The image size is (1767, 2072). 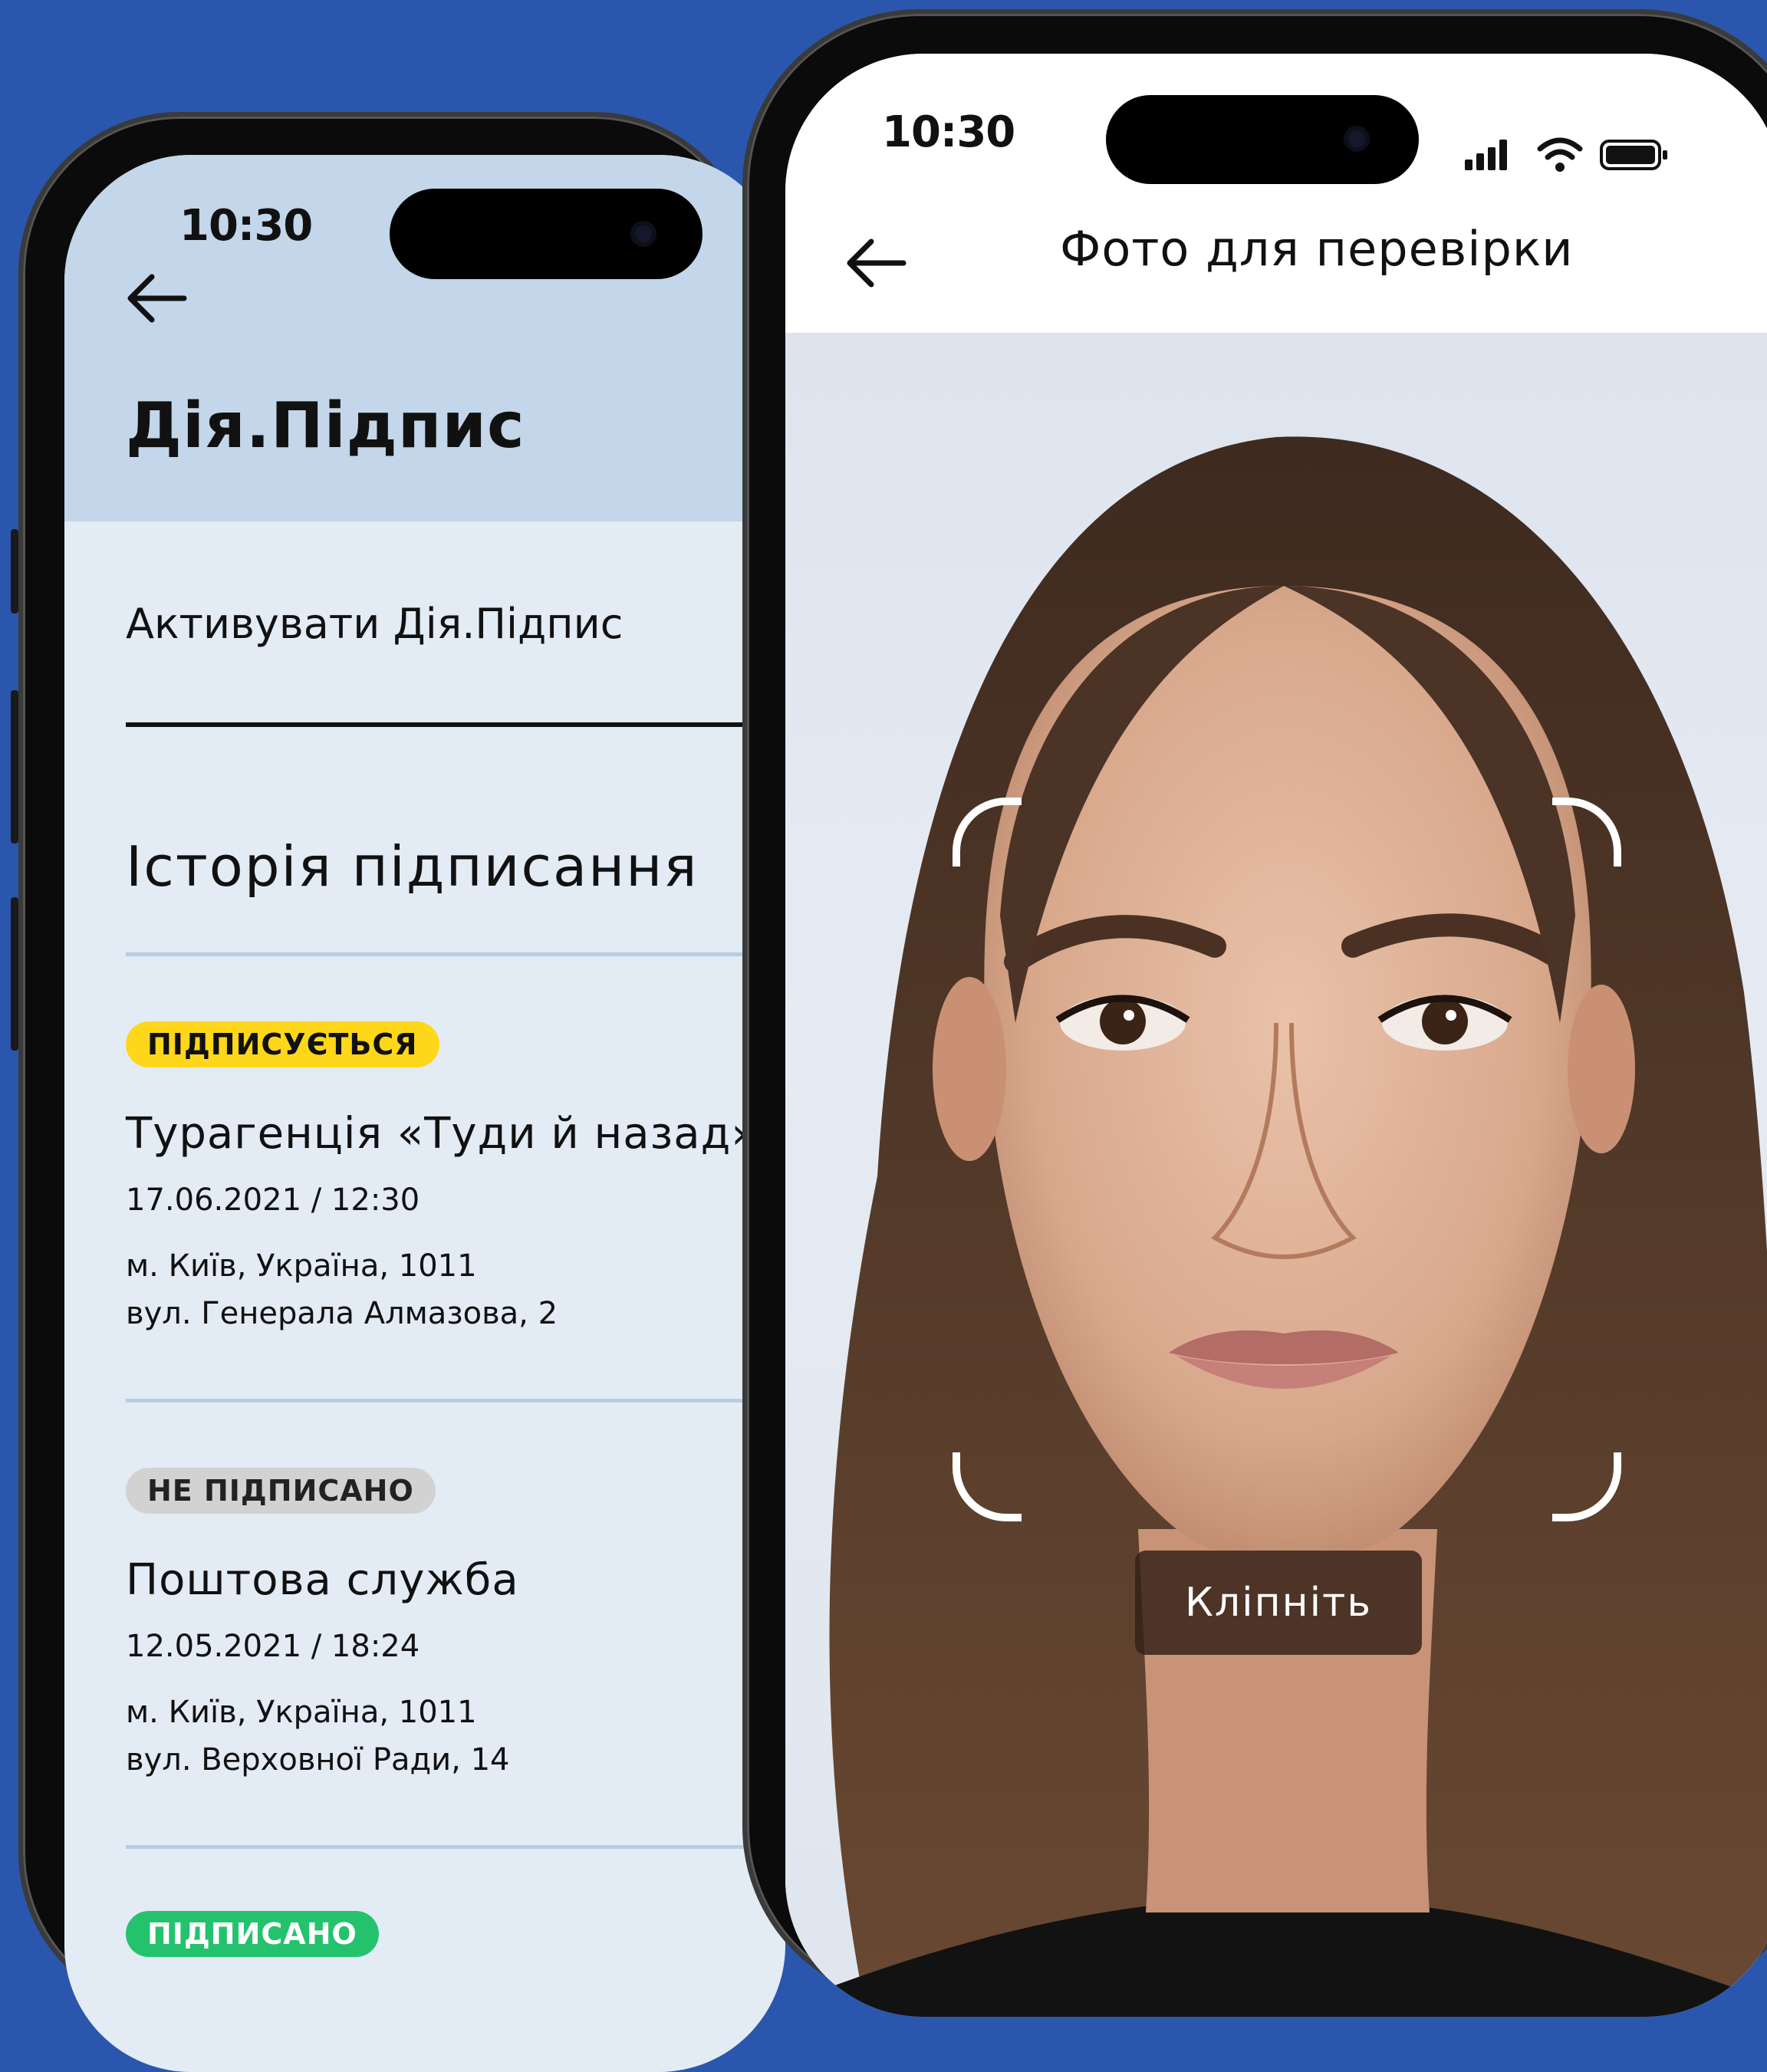 I want to click on entry-datetime: 12.05.2021 / 18:24, so click(x=273, y=1646).